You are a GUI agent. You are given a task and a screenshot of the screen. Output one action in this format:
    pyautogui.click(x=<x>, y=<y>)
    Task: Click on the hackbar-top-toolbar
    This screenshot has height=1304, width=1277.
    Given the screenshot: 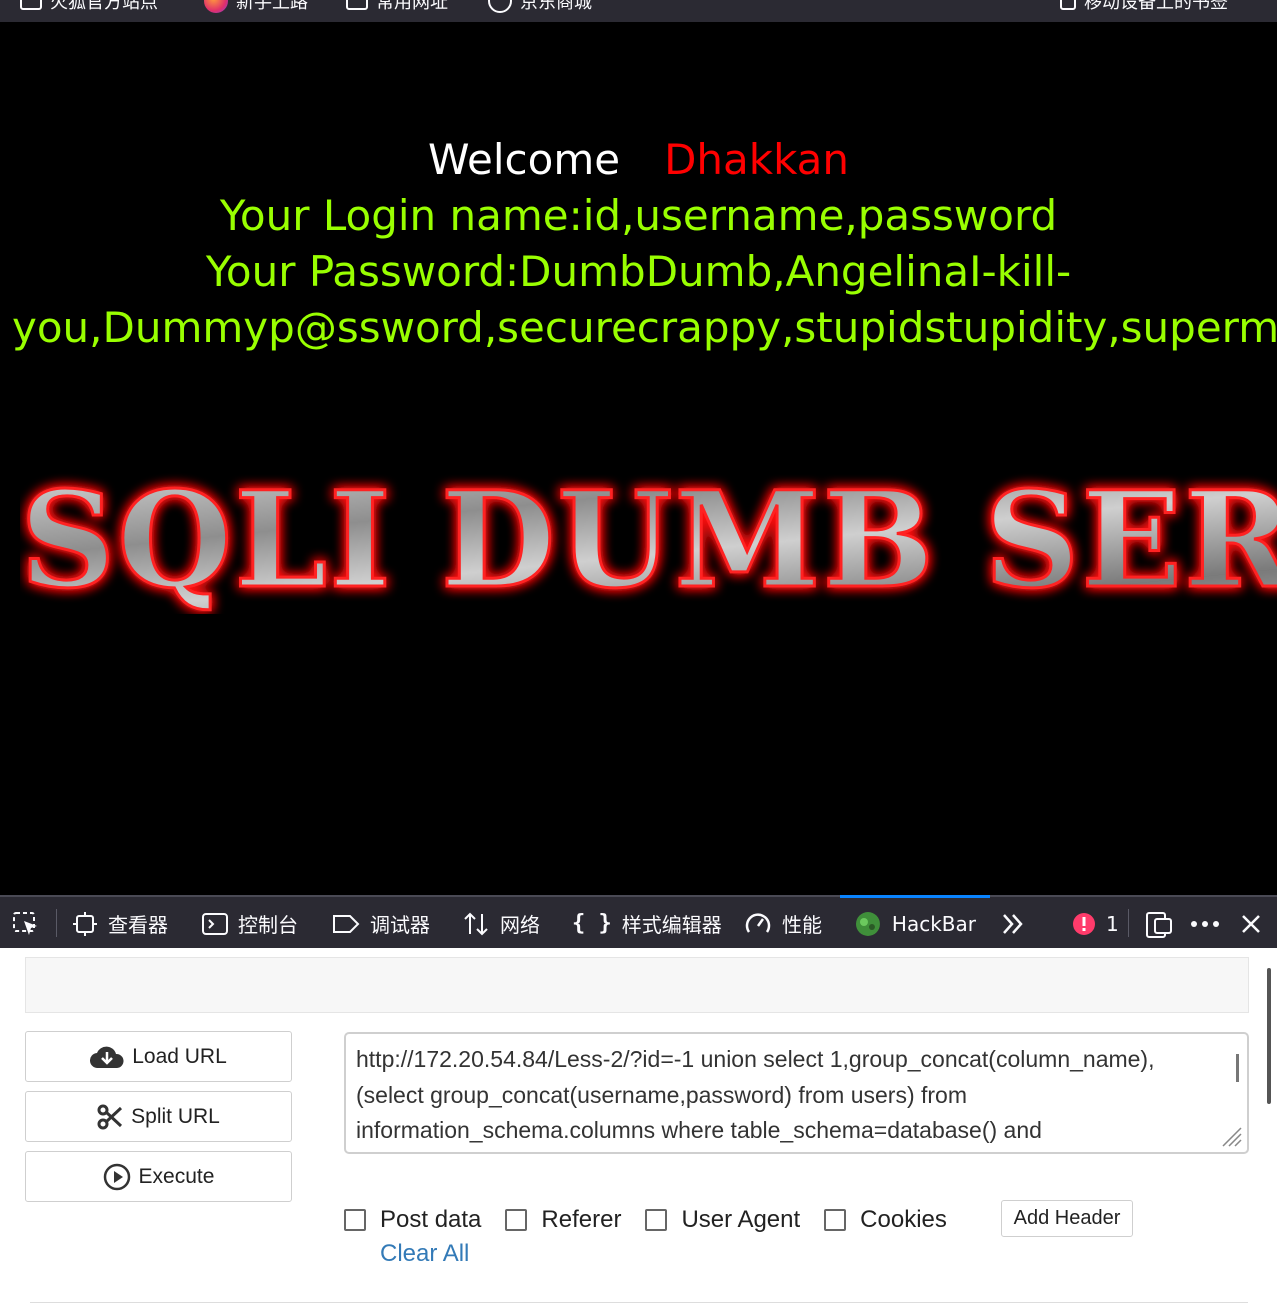 What is the action you would take?
    pyautogui.click(x=637, y=985)
    